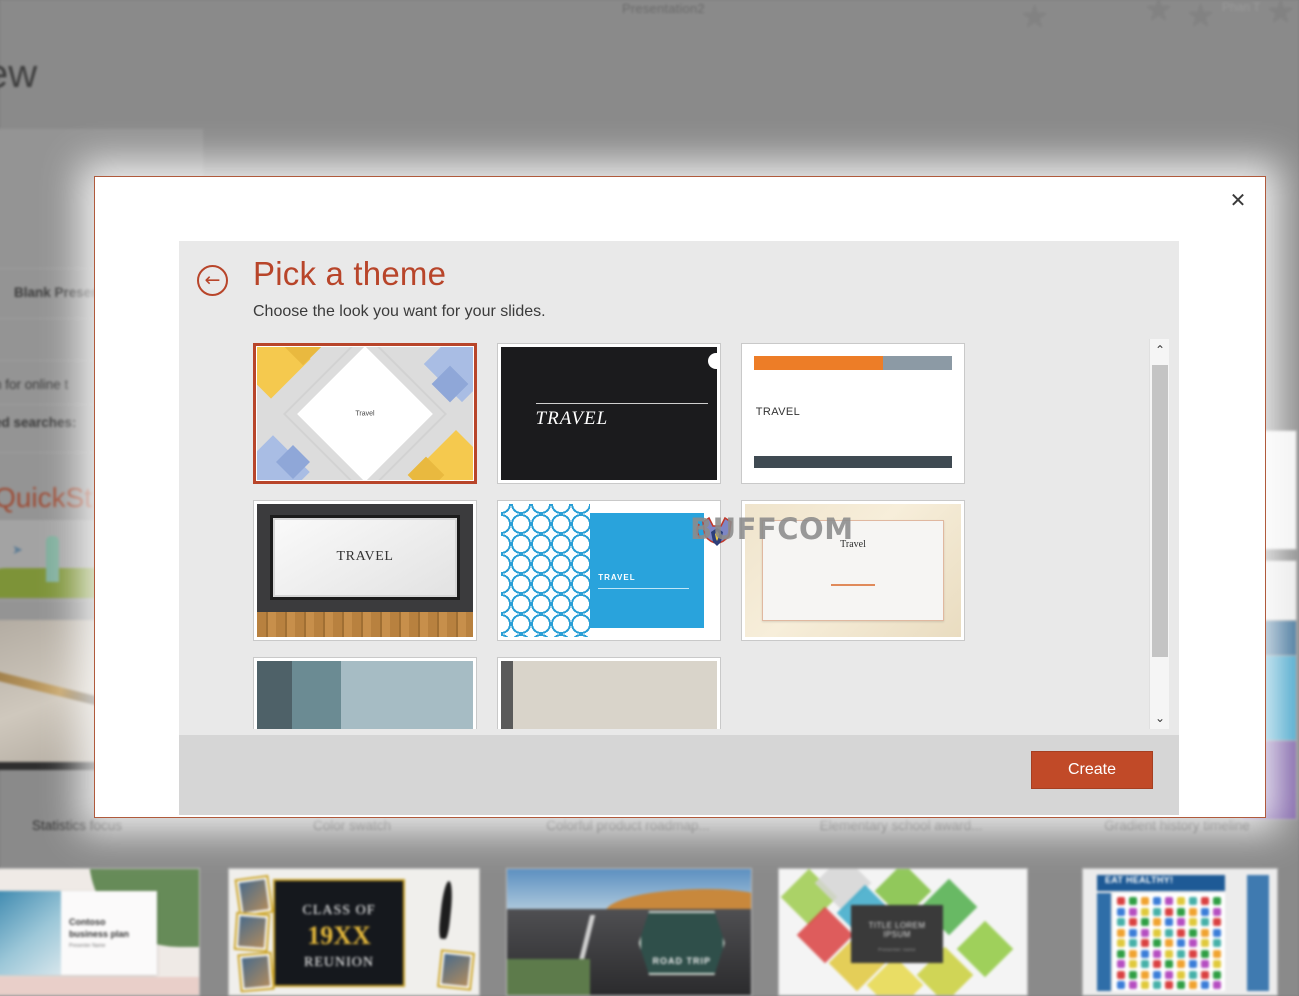 This screenshot has height=996, width=1299. I want to click on template-title: TITLE LOREM, so click(897, 925).